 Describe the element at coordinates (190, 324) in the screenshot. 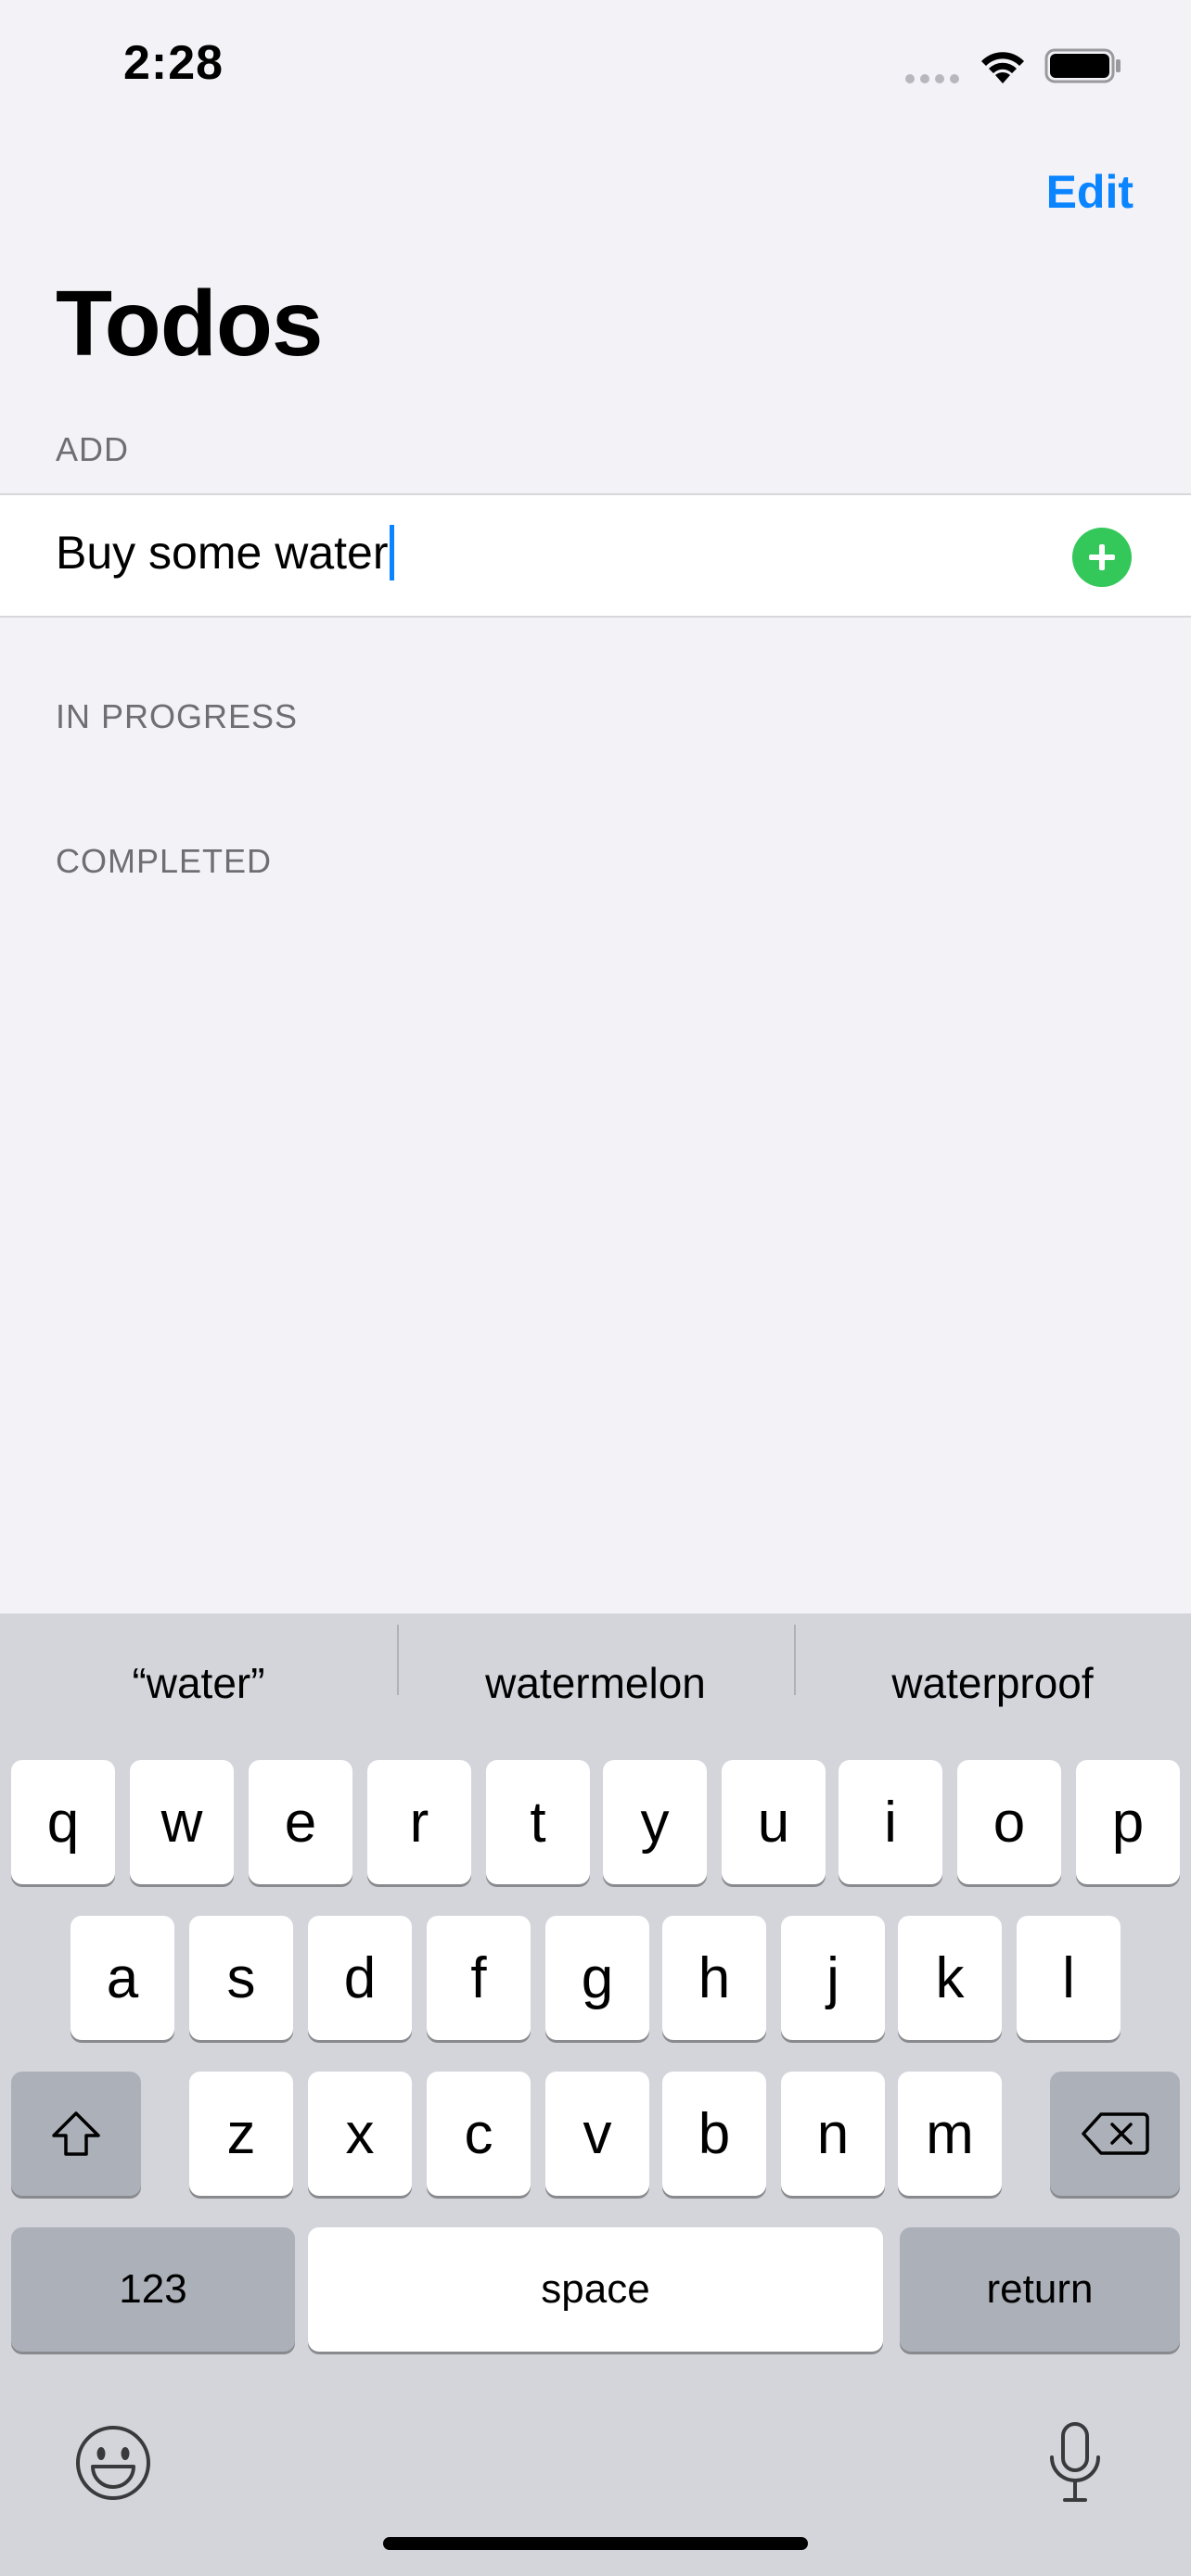

I see `page-title: Todos` at that location.